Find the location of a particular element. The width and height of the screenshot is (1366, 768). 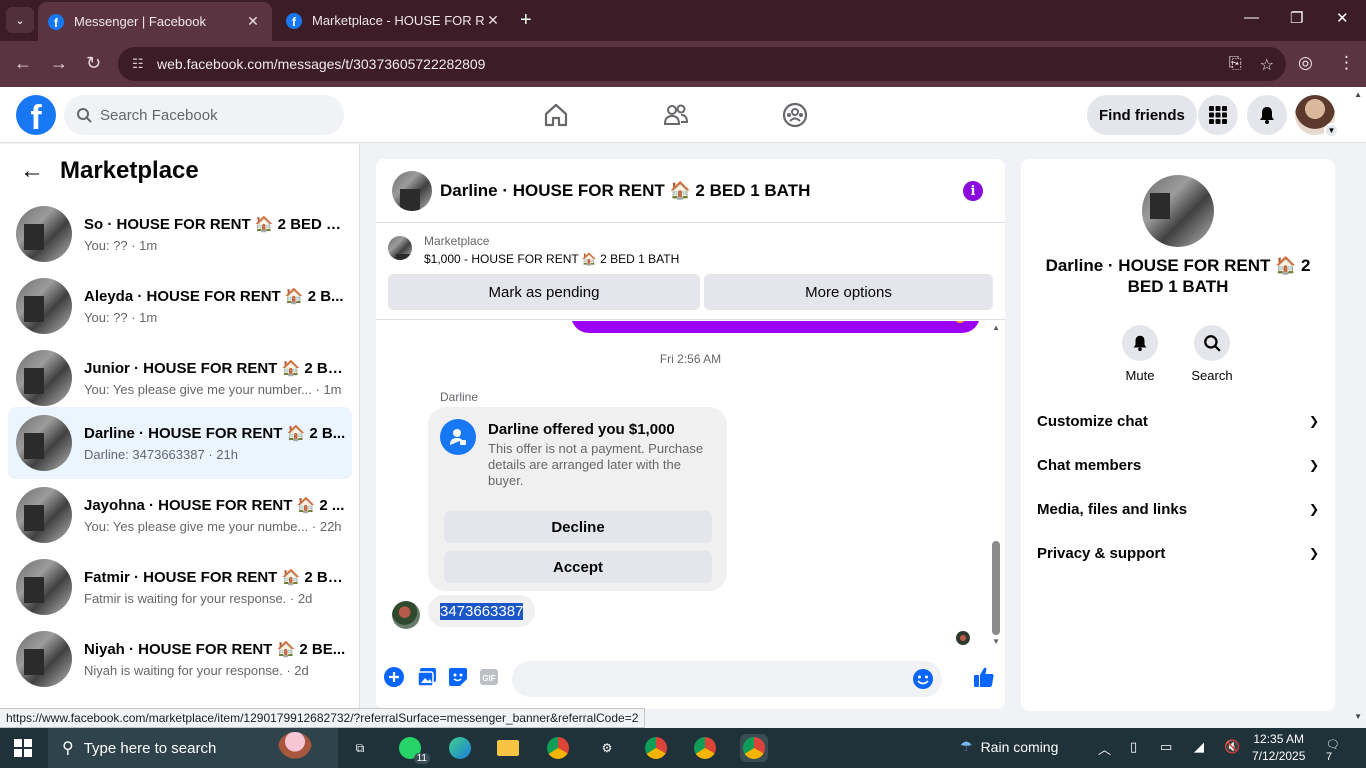

decline-button: Decline is located at coordinates (578, 527).